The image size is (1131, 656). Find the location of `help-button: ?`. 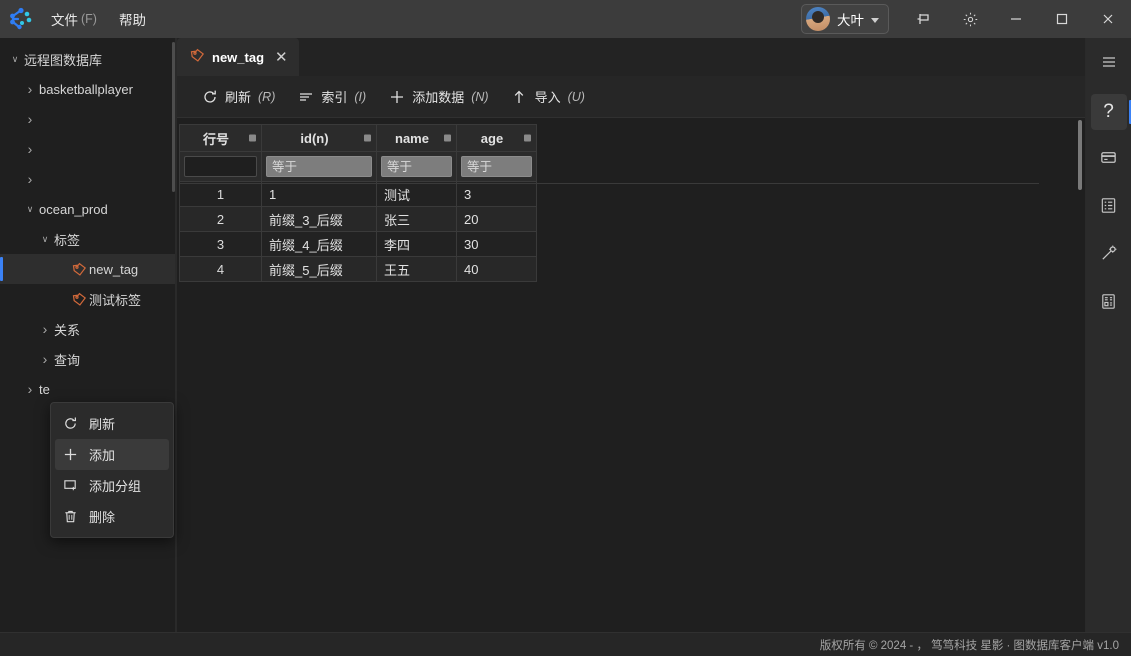

help-button: ? is located at coordinates (1110, 112).